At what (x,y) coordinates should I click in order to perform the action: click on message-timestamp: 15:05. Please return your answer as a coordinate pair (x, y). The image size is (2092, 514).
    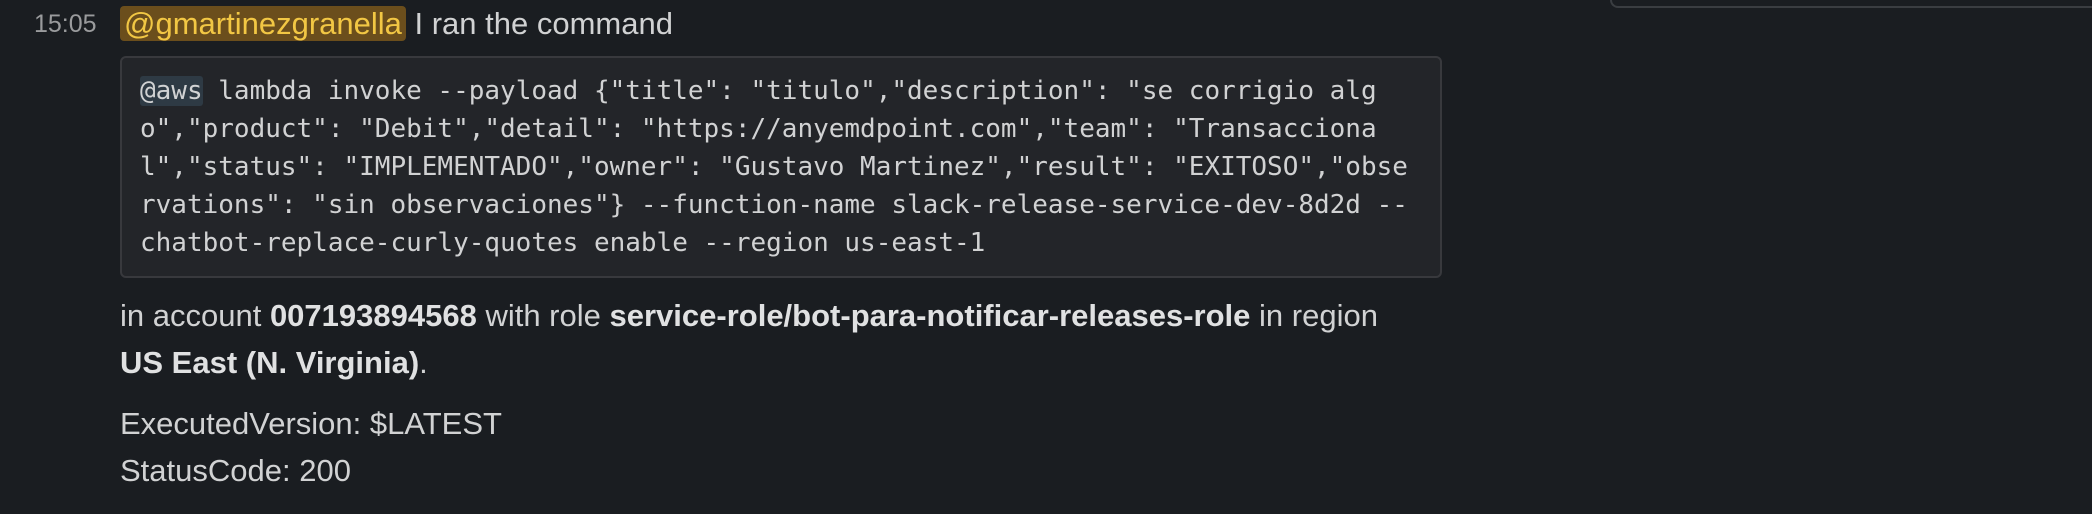
    Looking at the image, I should click on (65, 24).